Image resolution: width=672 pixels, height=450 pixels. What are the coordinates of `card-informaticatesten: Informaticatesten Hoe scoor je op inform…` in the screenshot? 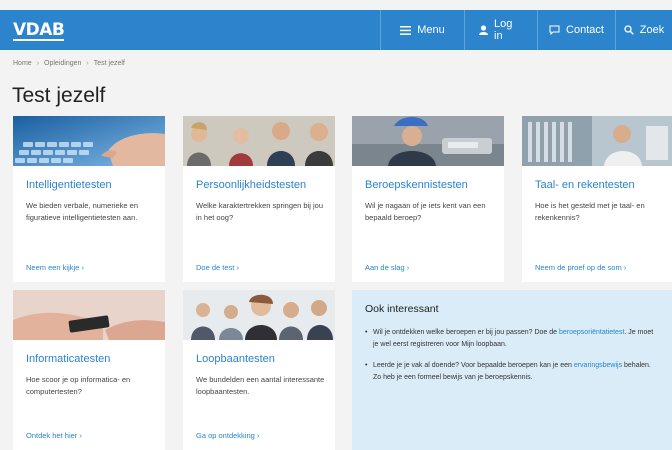 It's located at (89, 370).